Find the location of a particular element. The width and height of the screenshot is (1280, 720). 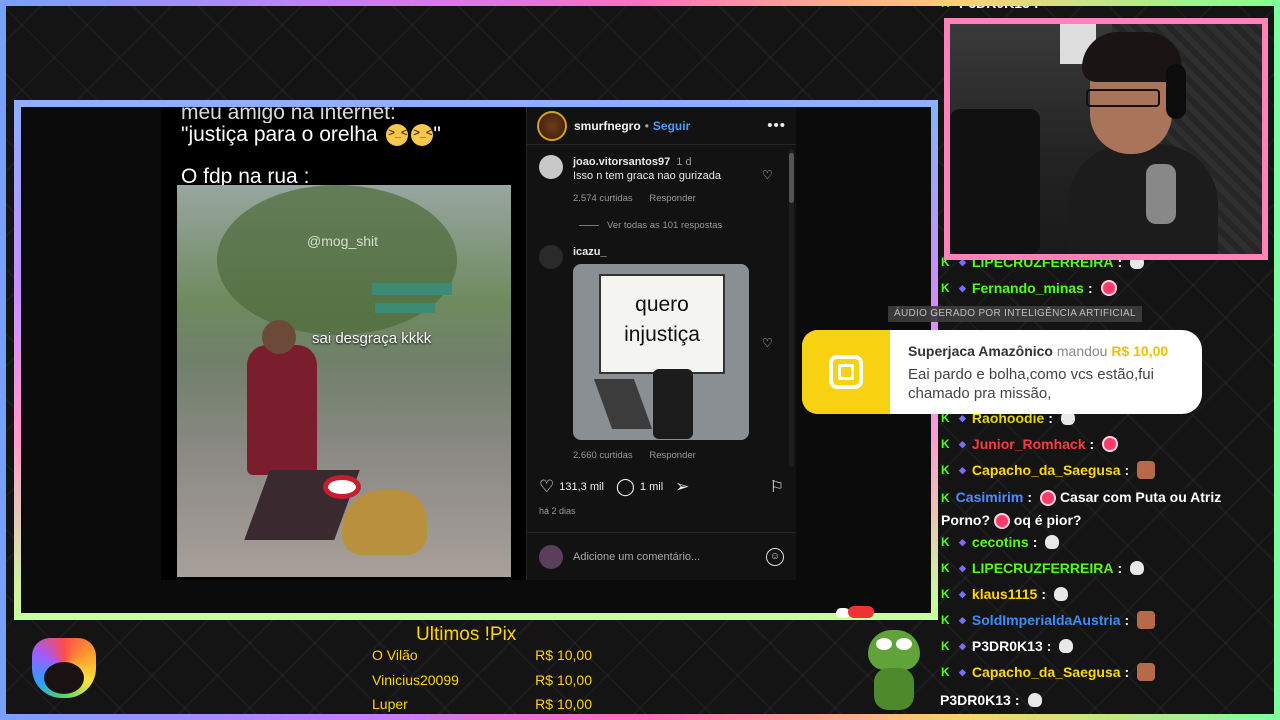

like-button: ♡ 131,3 mil is located at coordinates (571, 487).